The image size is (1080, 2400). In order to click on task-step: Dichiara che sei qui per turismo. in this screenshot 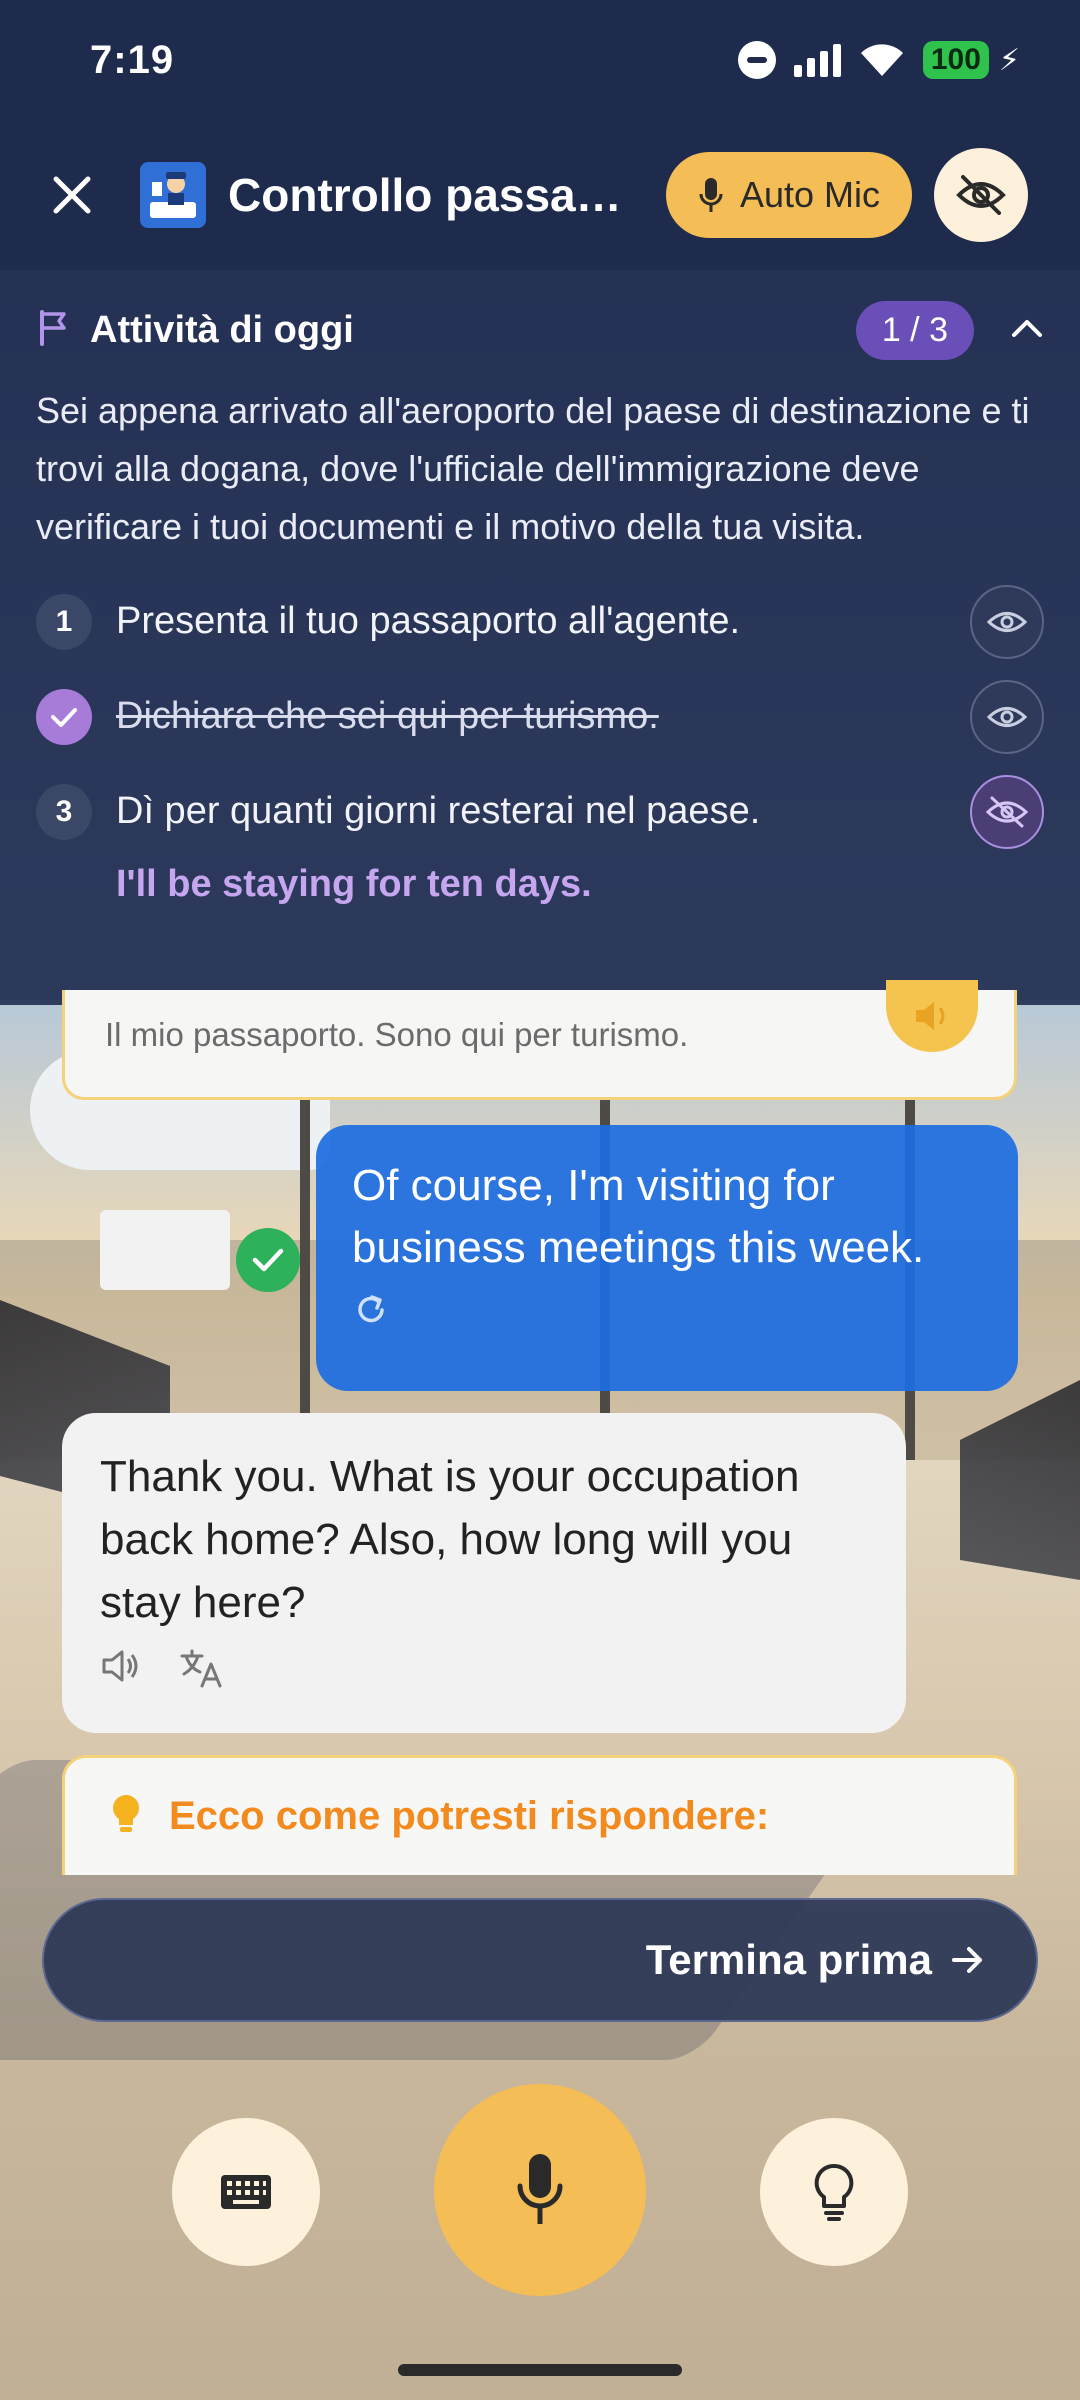, I will do `click(540, 716)`.